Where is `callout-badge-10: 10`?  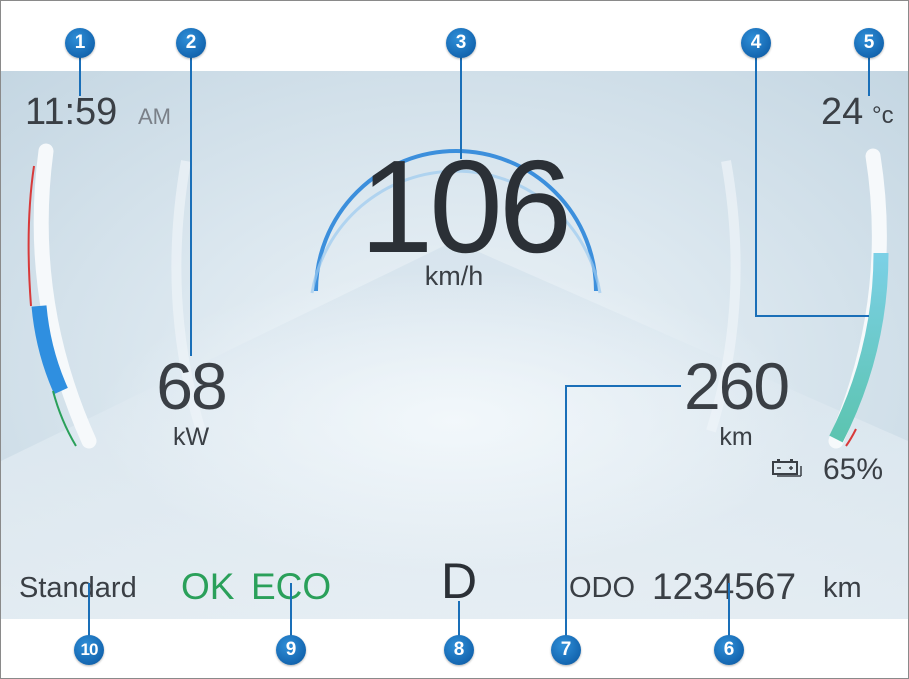
callout-badge-10: 10 is located at coordinates (89, 650).